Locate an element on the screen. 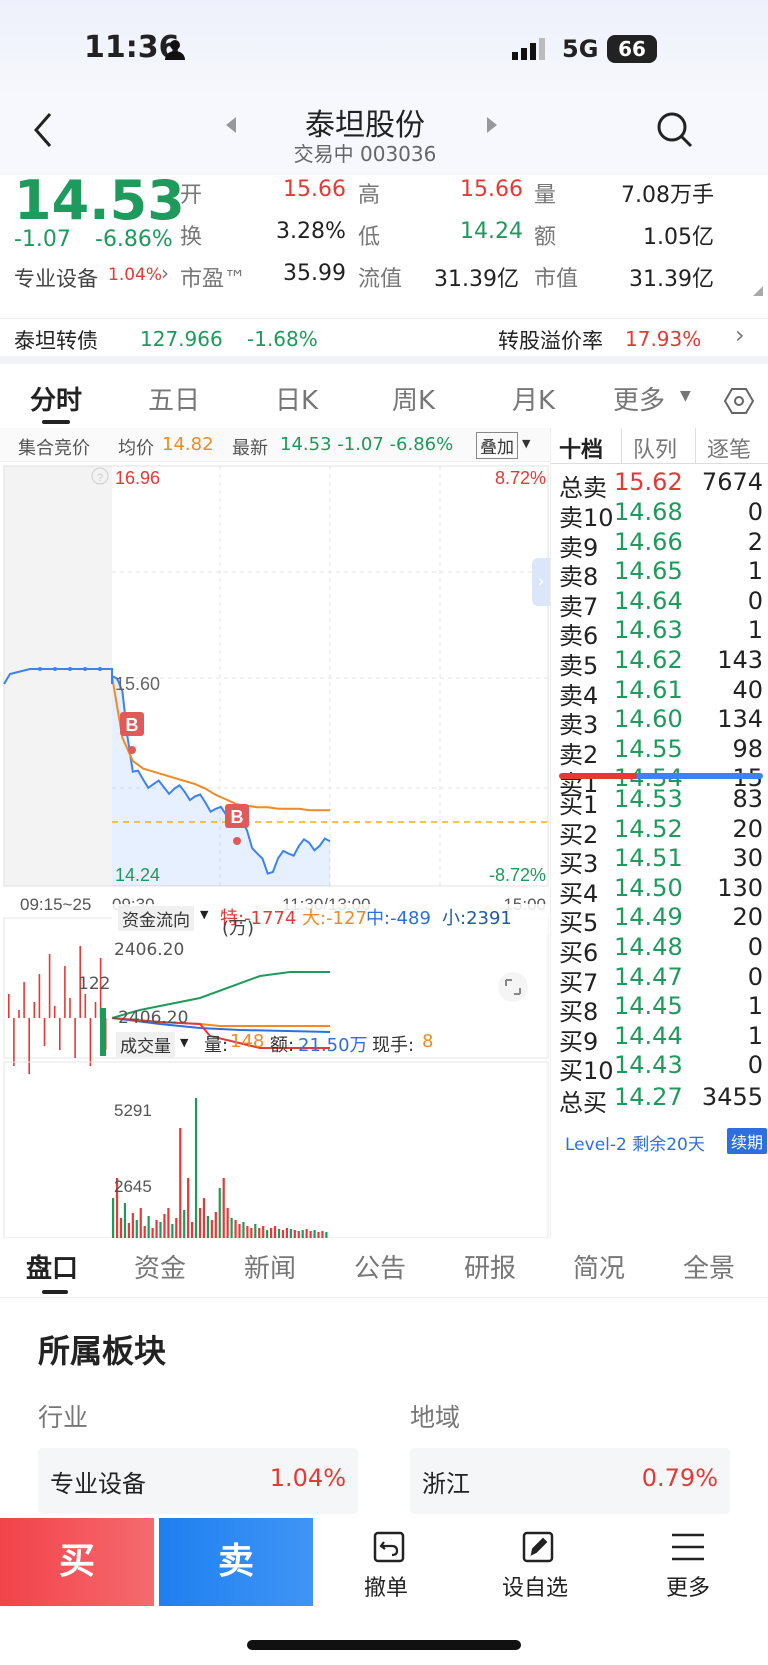  overlay-dropdown: 叠加 is located at coordinates (497, 445).